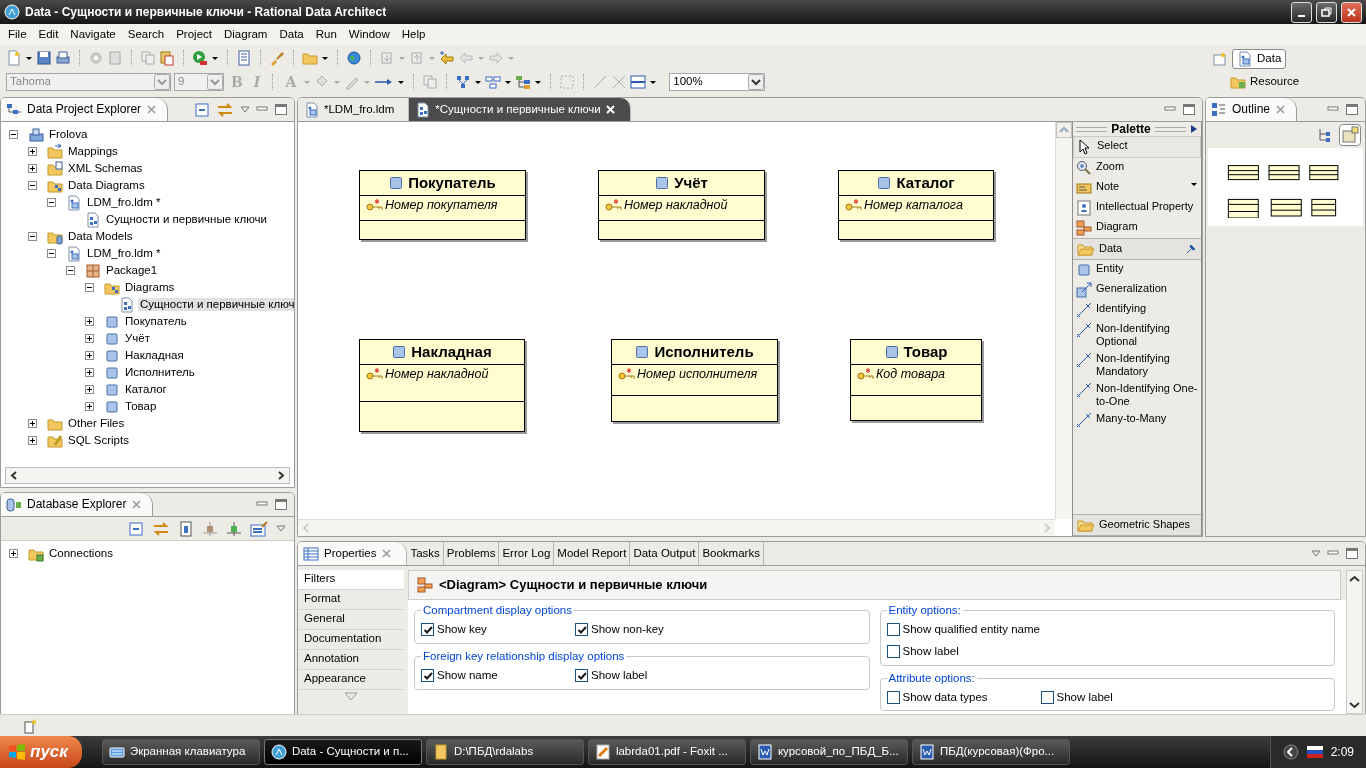 This screenshot has width=1366, height=768. Describe the element at coordinates (1137, 208) in the screenshot. I see `palette-tool: Intellectual Property` at that location.